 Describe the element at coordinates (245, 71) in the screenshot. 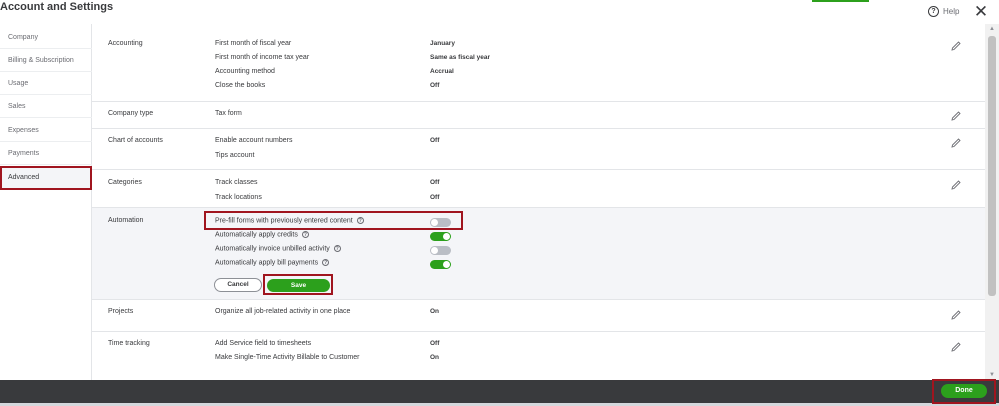

I see `row-label: Accounting method` at that location.